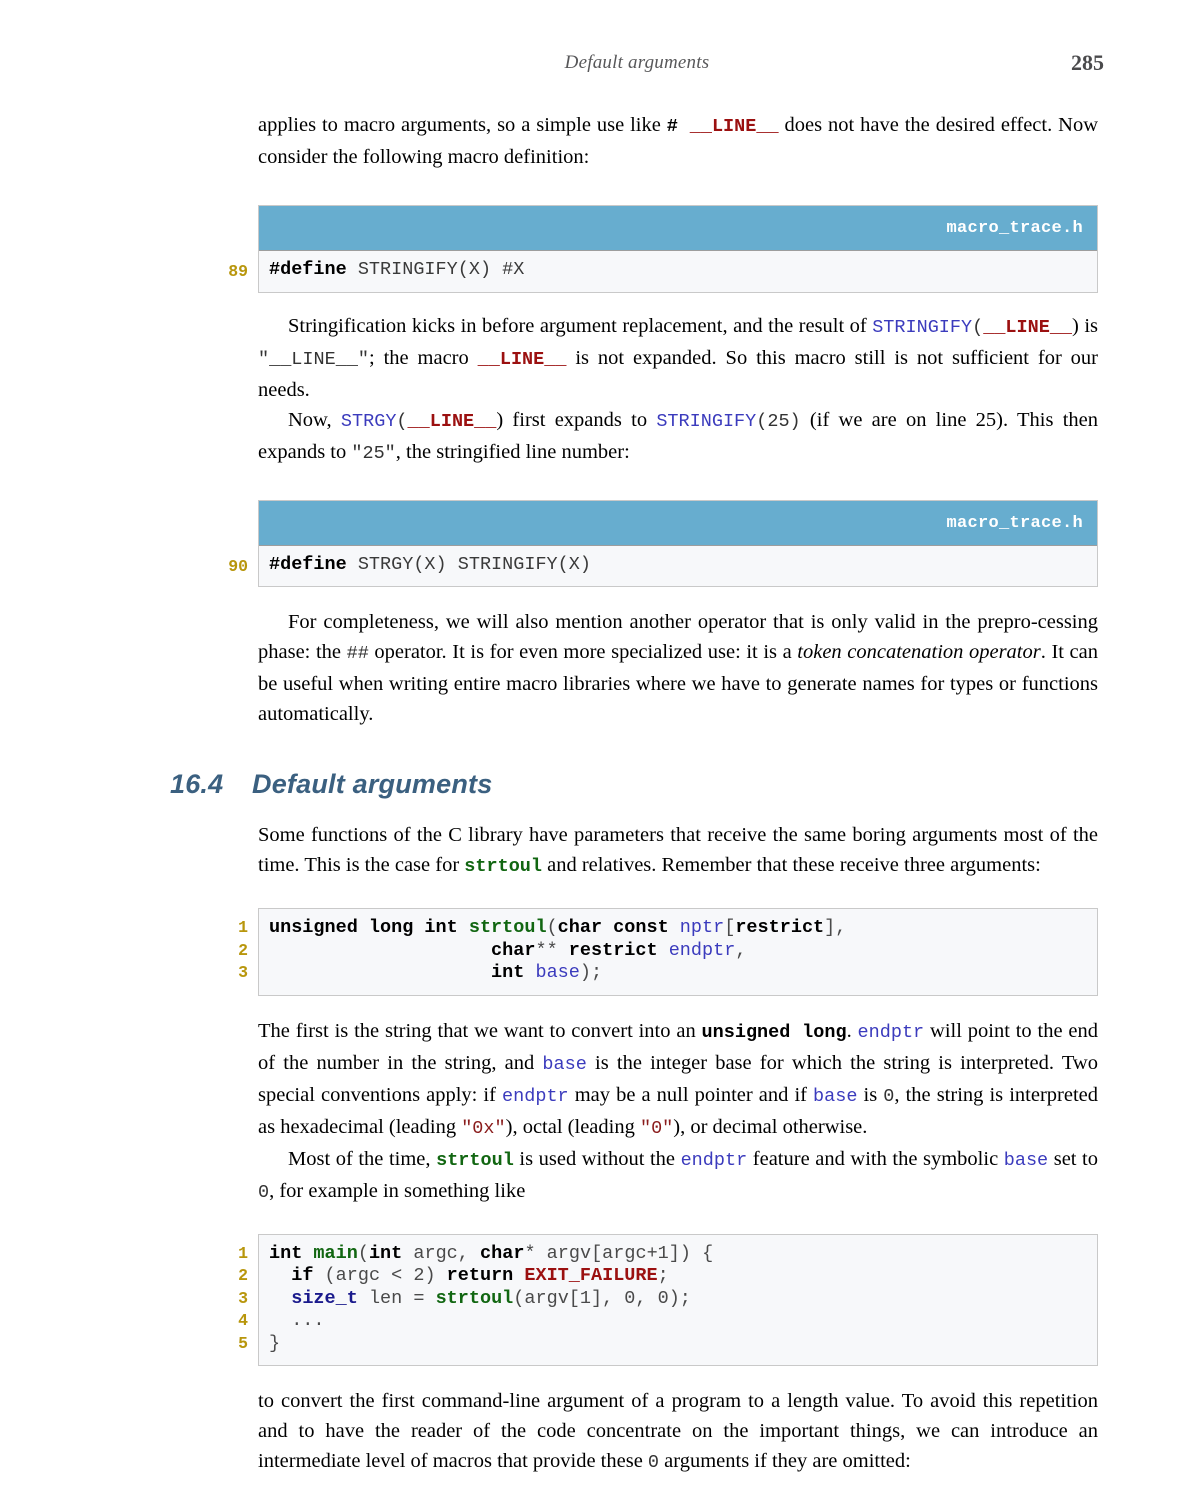  I want to click on code-token: (argv[1], 0, 0);, so click(602, 1298).